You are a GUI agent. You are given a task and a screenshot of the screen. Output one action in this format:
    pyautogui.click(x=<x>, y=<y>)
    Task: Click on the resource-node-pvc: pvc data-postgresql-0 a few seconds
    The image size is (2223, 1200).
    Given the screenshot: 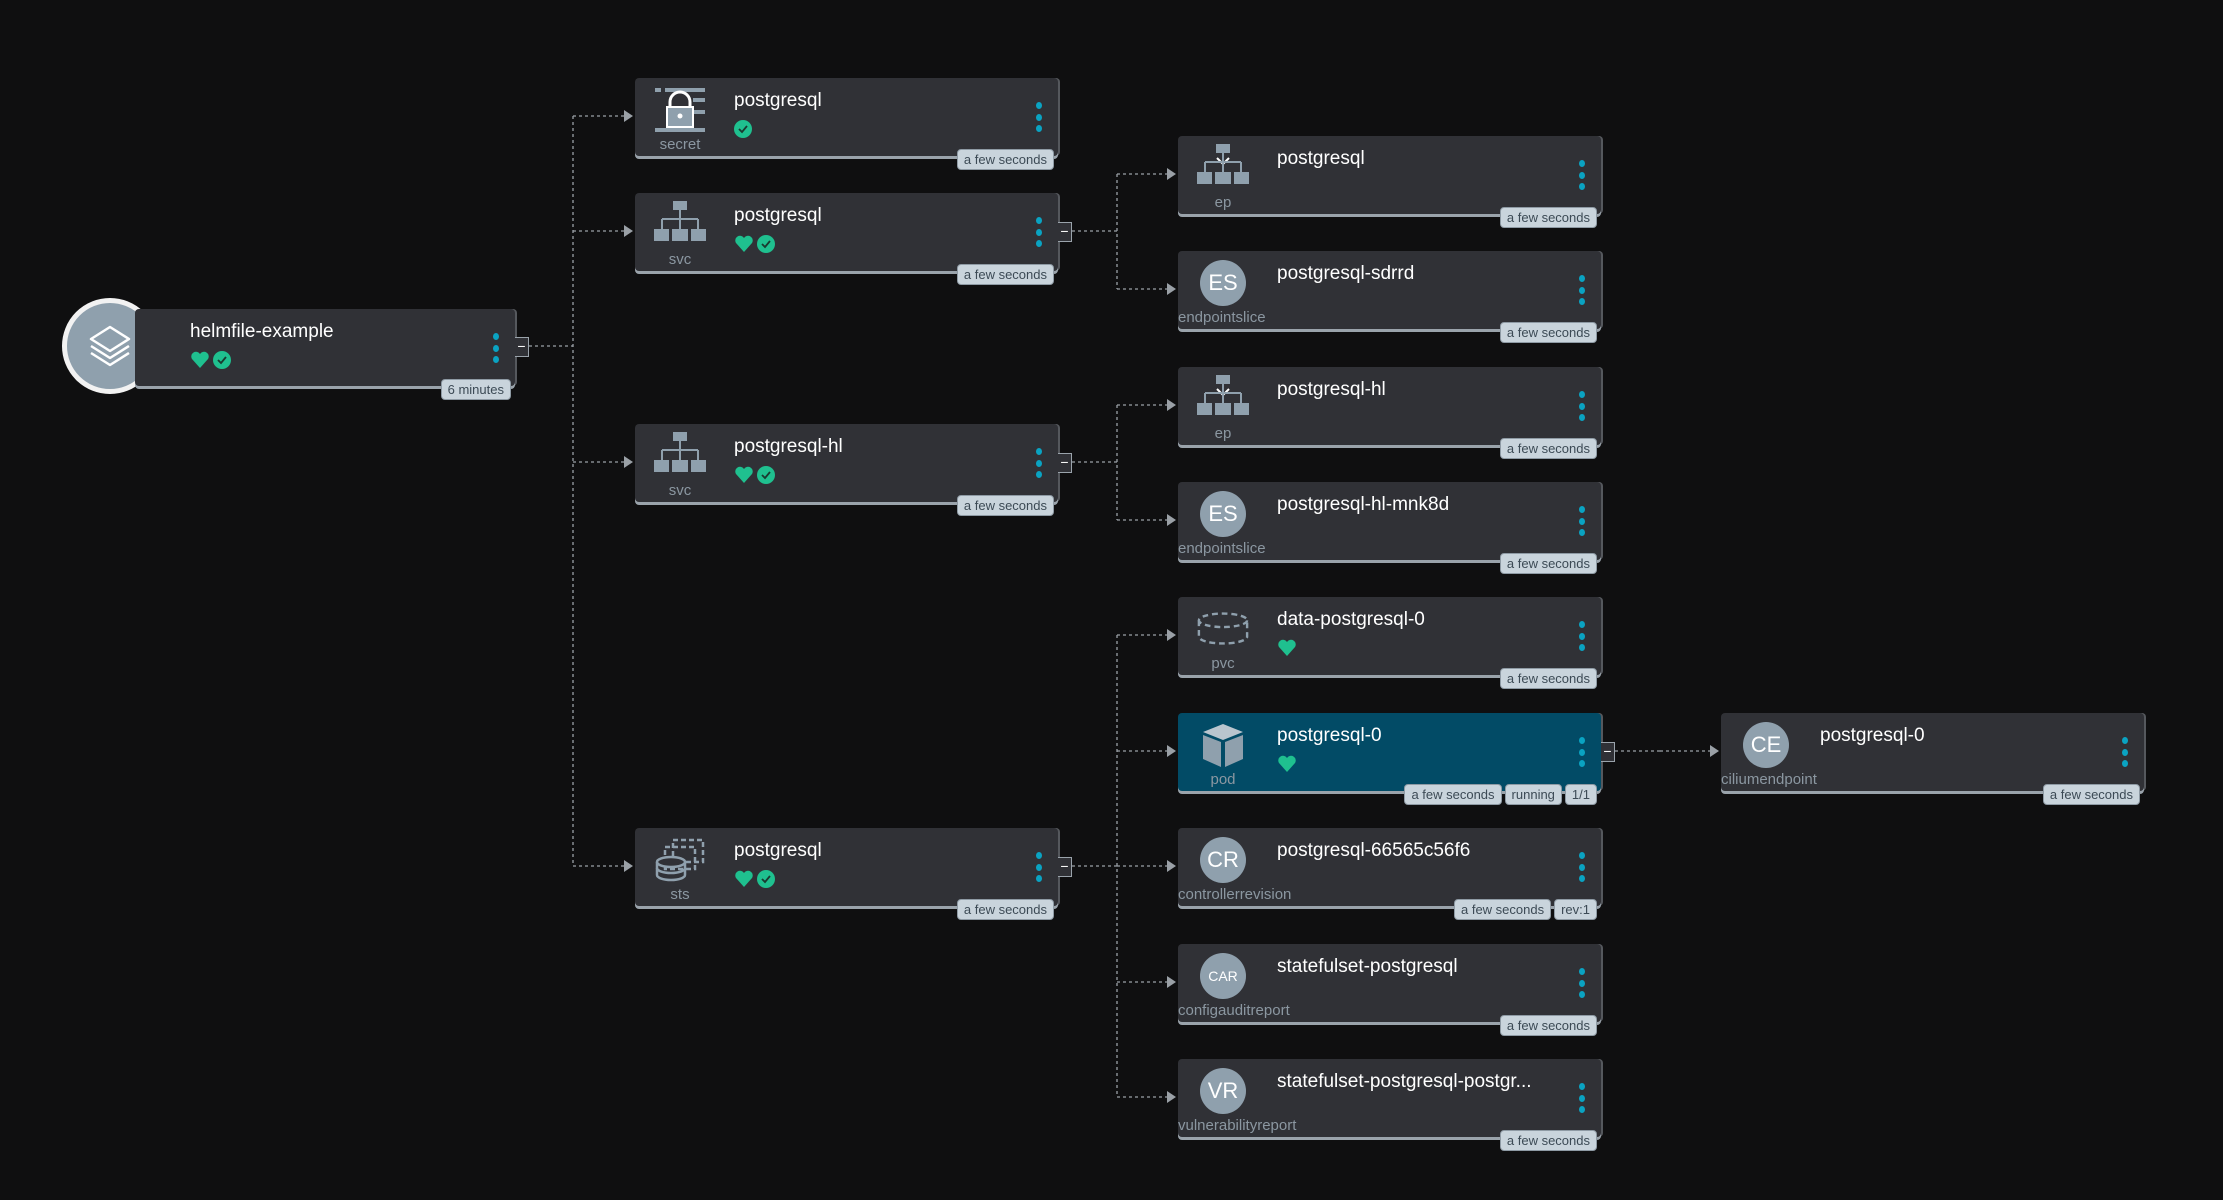 What is the action you would take?
    pyautogui.click(x=1389, y=643)
    